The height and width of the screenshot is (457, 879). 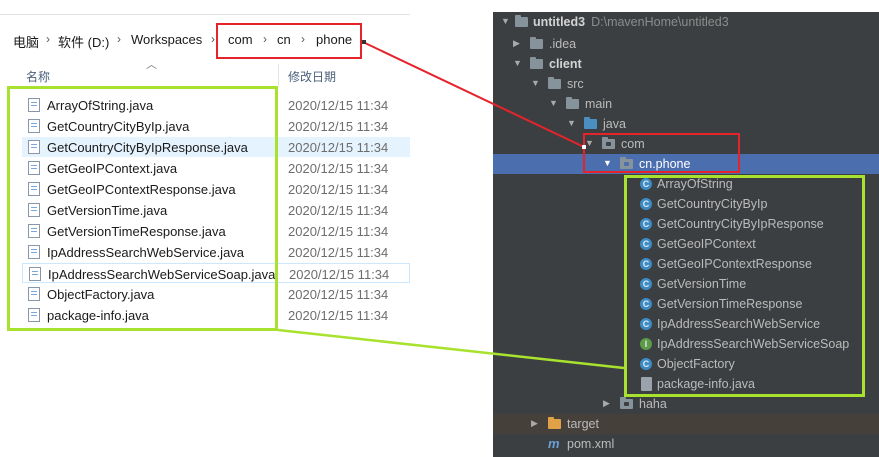 I want to click on tree-node-root: ▼ untitled3 D:\mavenHome\untitled3, so click(x=686, y=22).